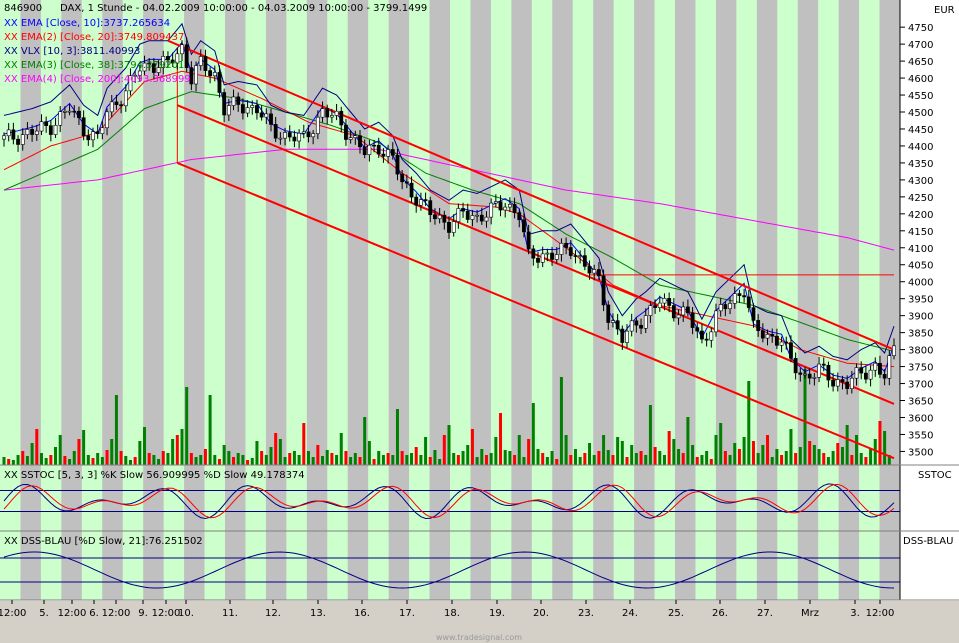 The width and height of the screenshot is (959, 643). I want to click on time-tick-label: 3., so click(855, 613).